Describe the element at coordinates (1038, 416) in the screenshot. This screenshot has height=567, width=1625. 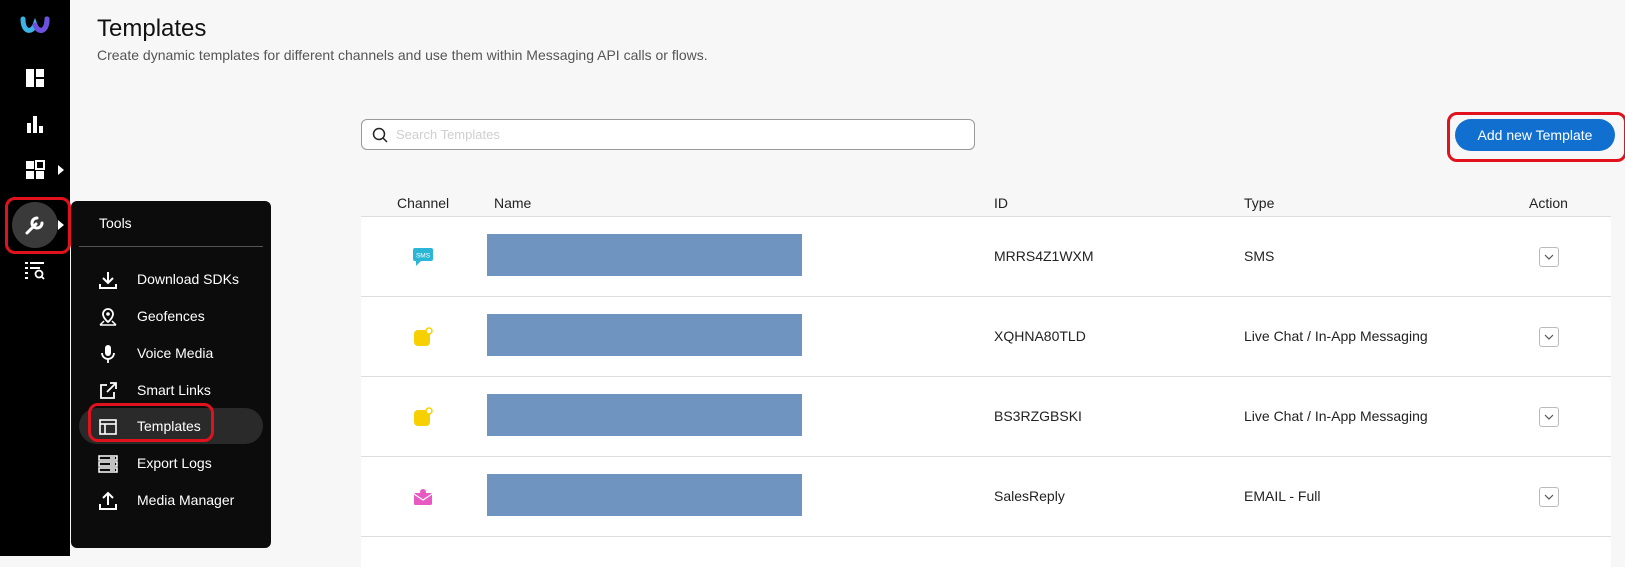
I see `row-id: BS3RZGBSKI` at that location.